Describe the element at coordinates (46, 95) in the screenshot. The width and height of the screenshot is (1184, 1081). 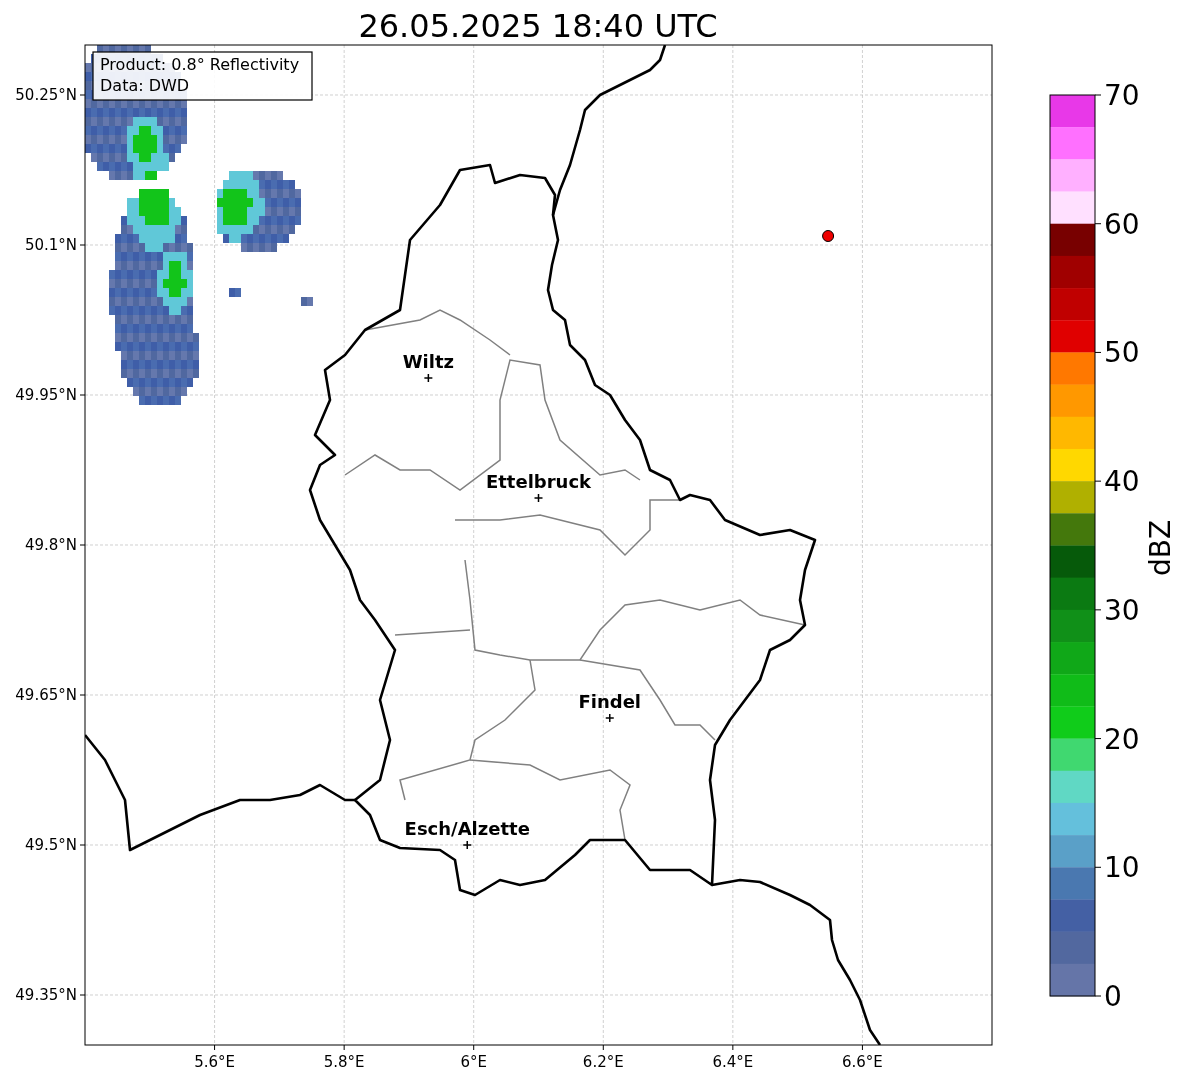
I see `latitude-label: 50.25°N` at that location.